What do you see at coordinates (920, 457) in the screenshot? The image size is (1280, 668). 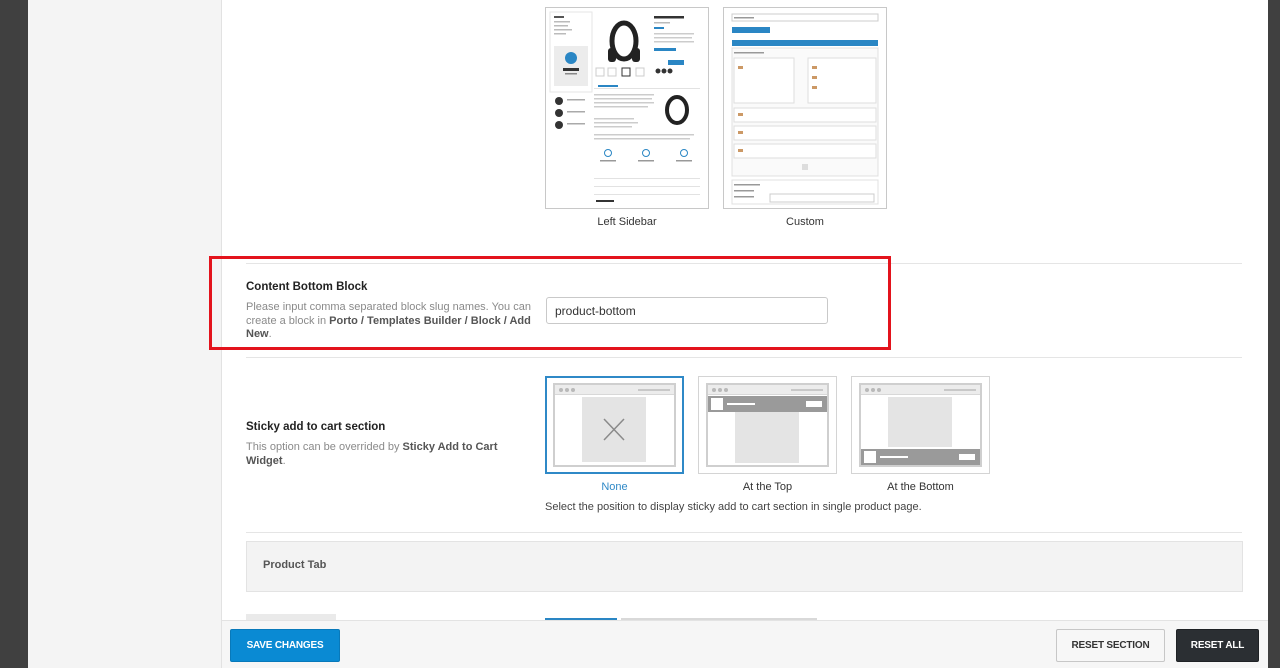 I see `bottom-bar-layout-icon` at bounding box center [920, 457].